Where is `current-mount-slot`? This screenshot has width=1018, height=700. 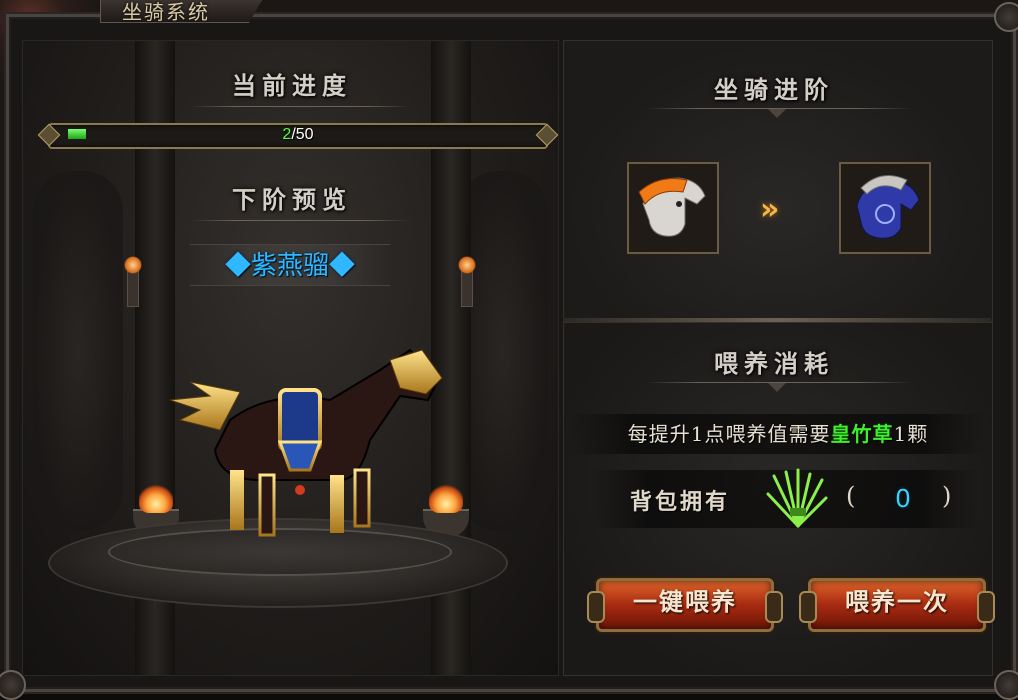
current-mount-slot is located at coordinates (673, 208).